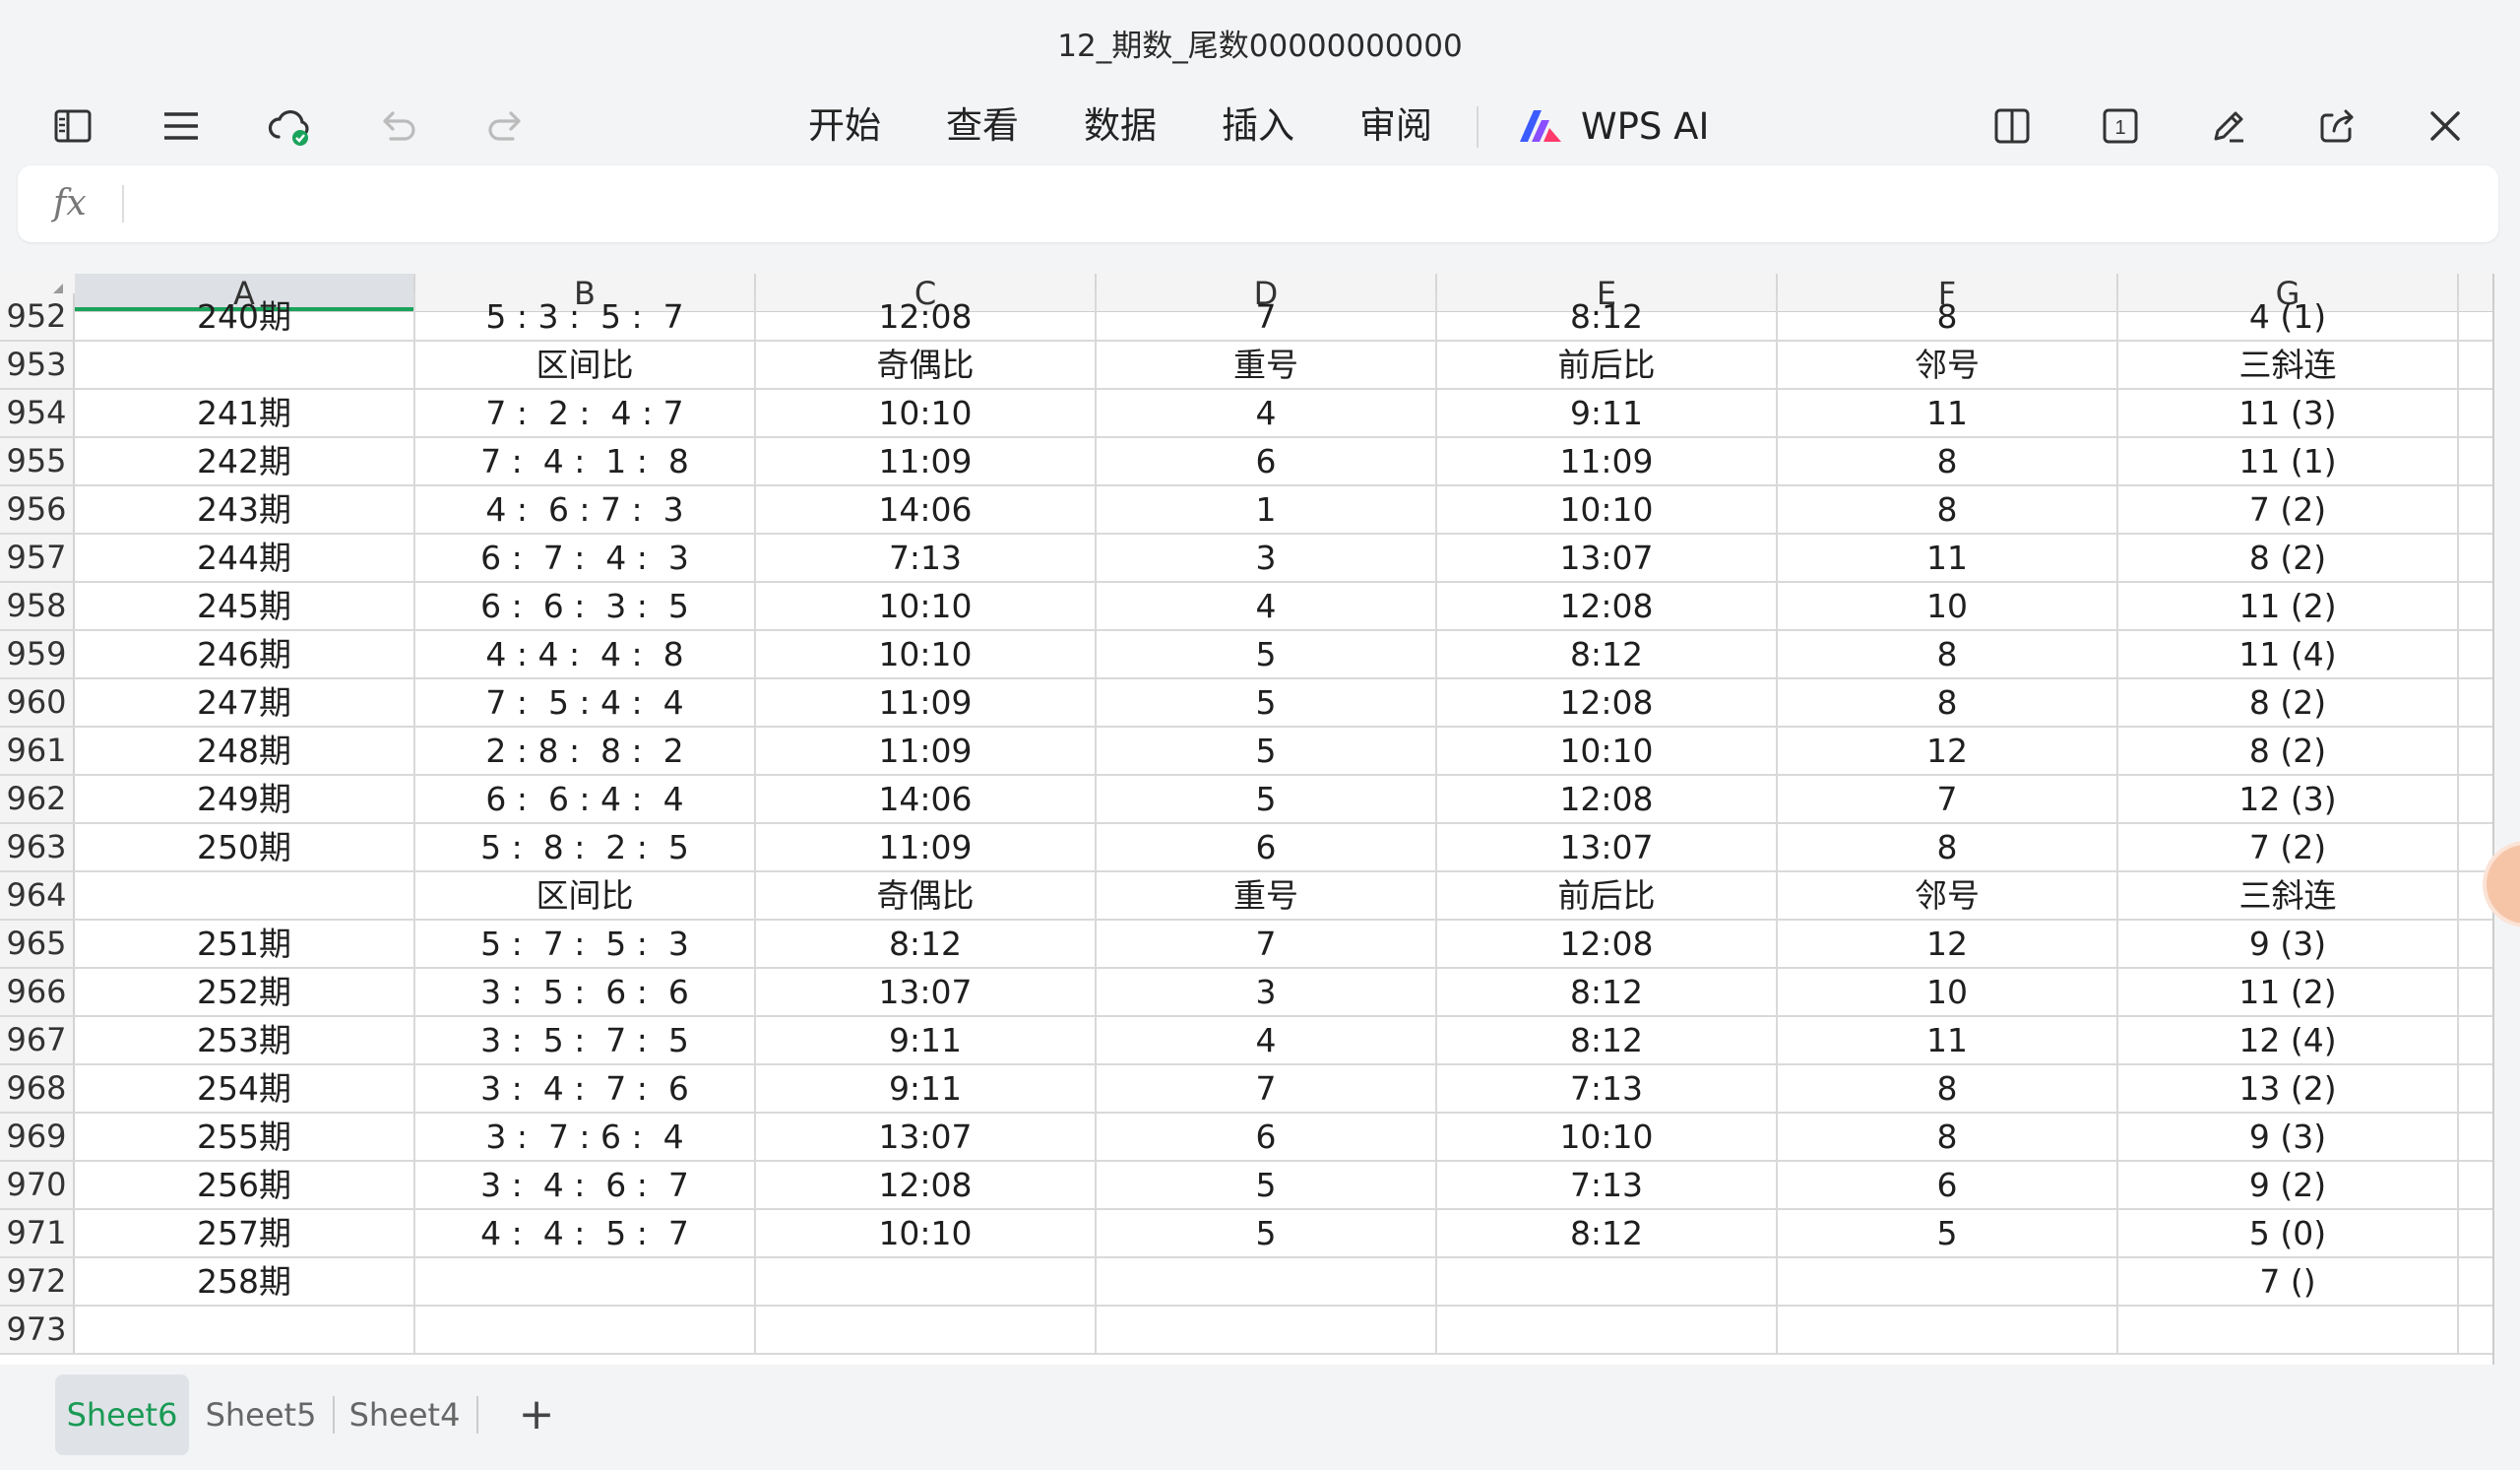 The height and width of the screenshot is (1470, 2520). What do you see at coordinates (1267, 558) in the screenshot?
I see `cell-d957: 3` at bounding box center [1267, 558].